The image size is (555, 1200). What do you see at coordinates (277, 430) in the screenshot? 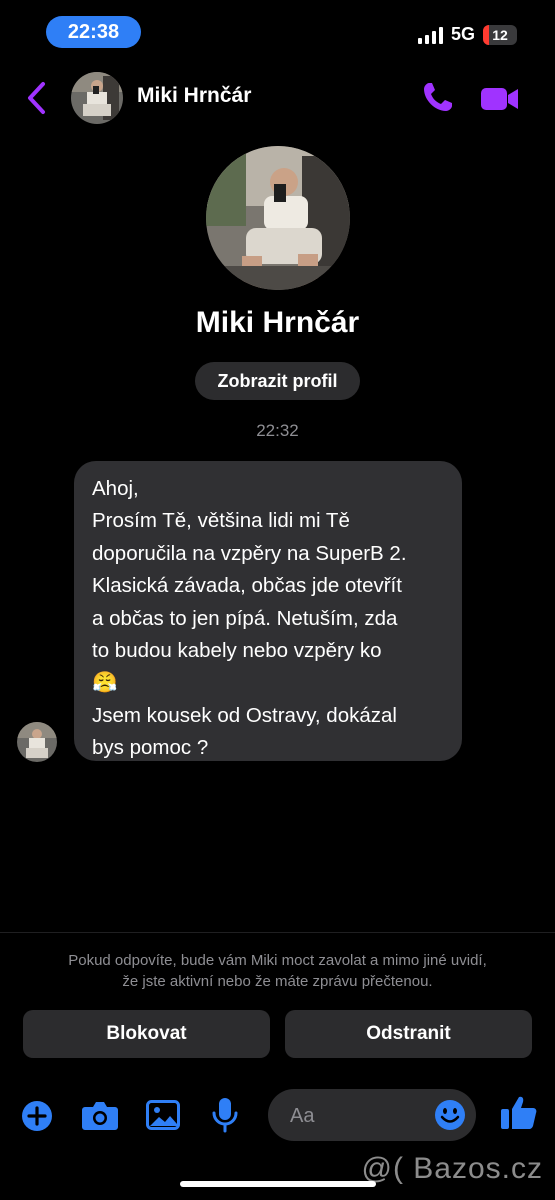
I see `message-timestamp: 22:32` at bounding box center [277, 430].